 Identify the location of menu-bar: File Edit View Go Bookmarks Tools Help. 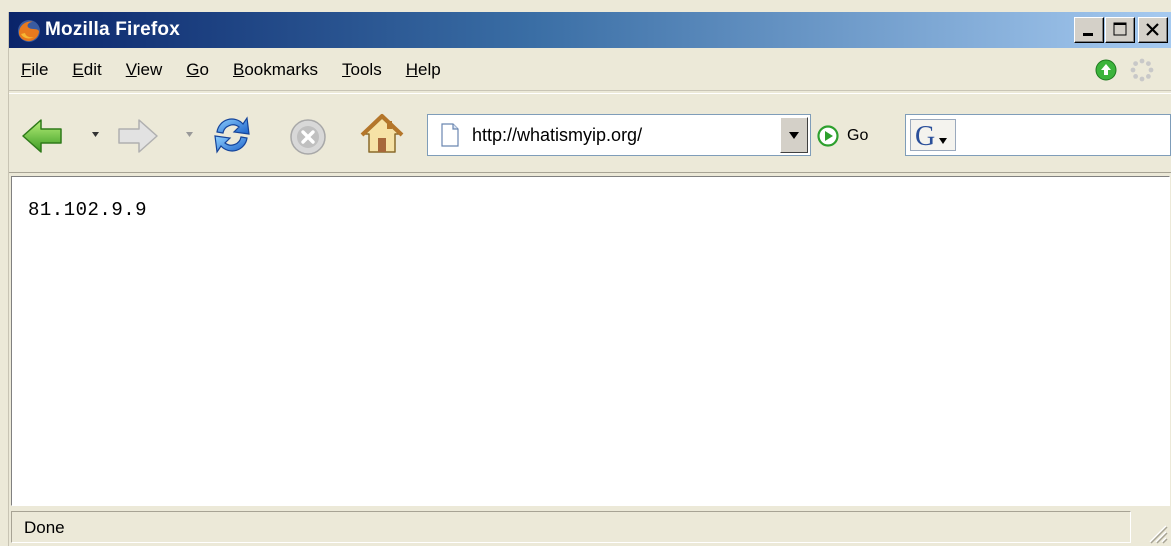
(590, 70).